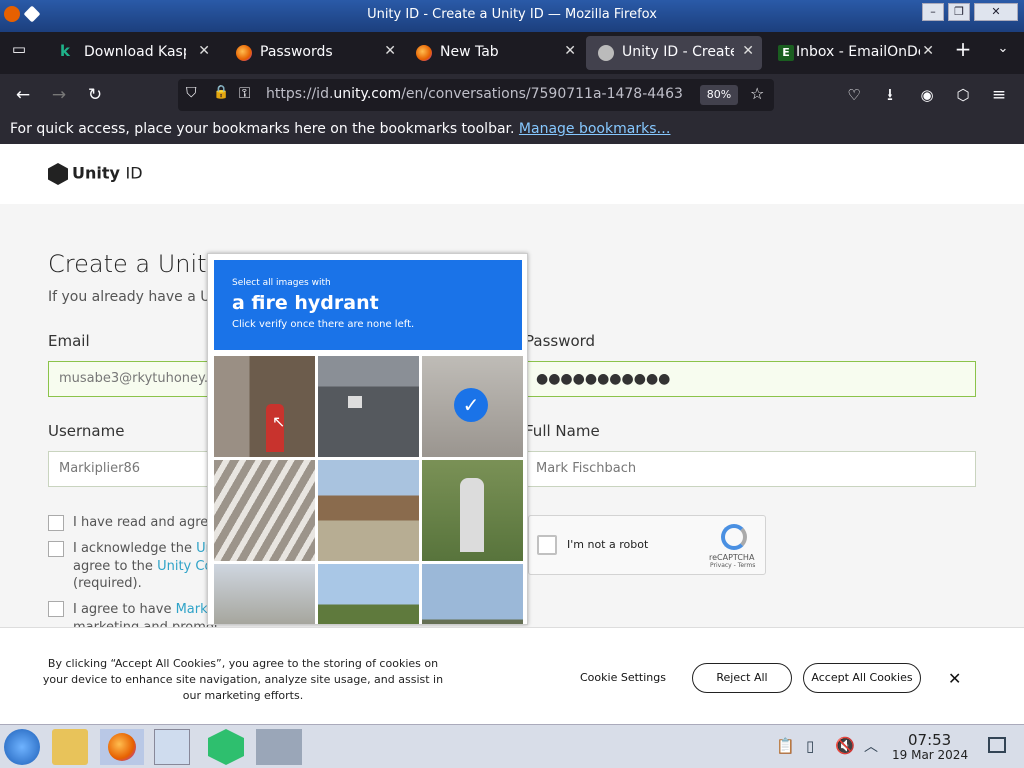  Describe the element at coordinates (734, 537) in the screenshot. I see `recaptcha-logo-icon` at that location.